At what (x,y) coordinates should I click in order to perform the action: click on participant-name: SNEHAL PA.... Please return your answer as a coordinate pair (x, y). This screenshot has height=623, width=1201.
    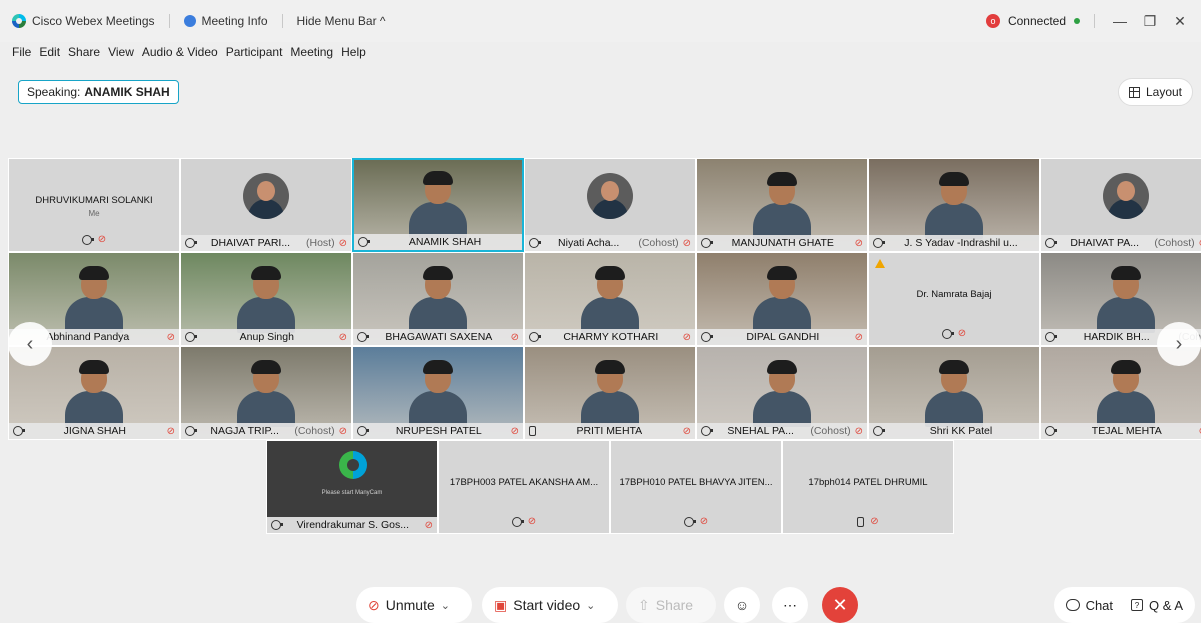
    Looking at the image, I should click on (760, 431).